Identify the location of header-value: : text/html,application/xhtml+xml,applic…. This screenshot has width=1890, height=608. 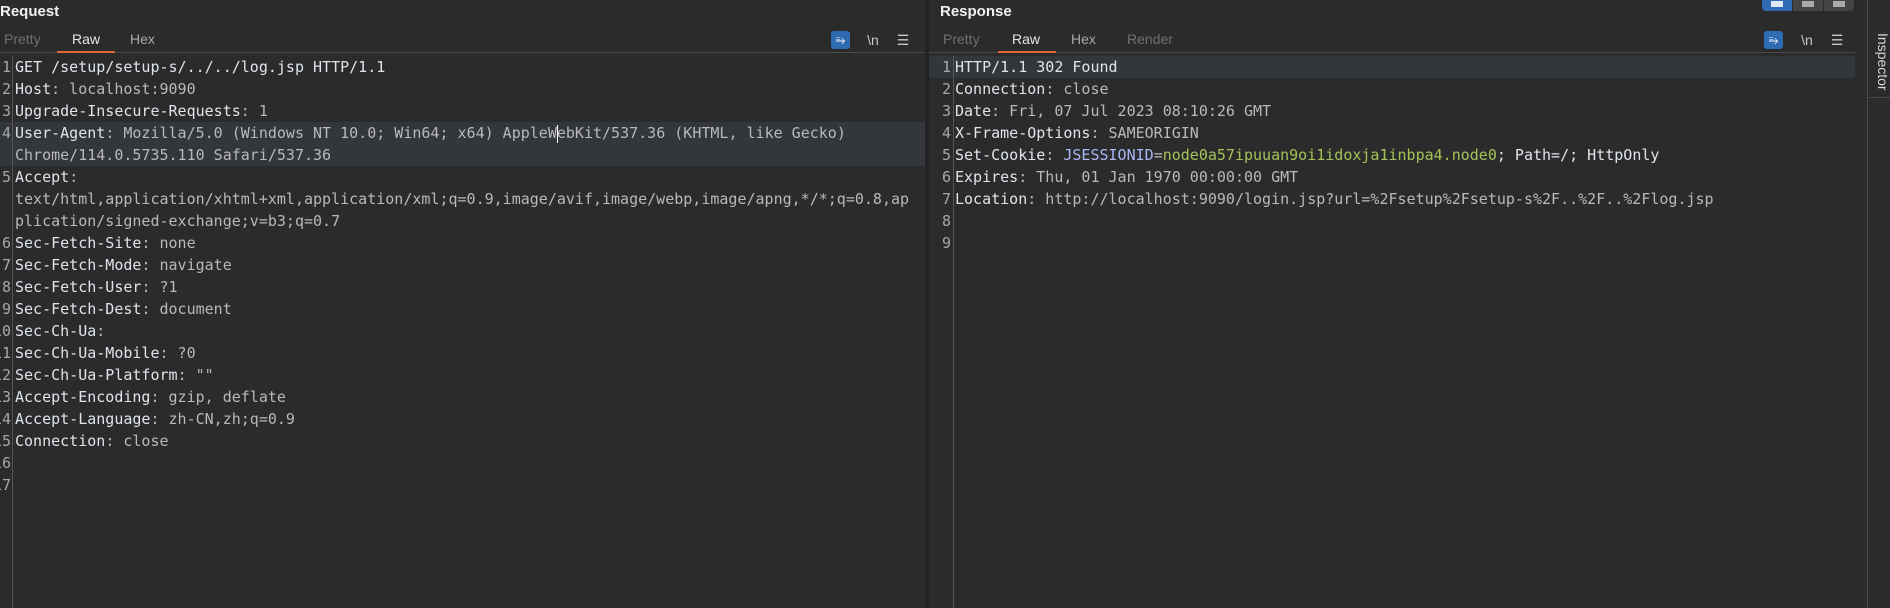
(462, 199).